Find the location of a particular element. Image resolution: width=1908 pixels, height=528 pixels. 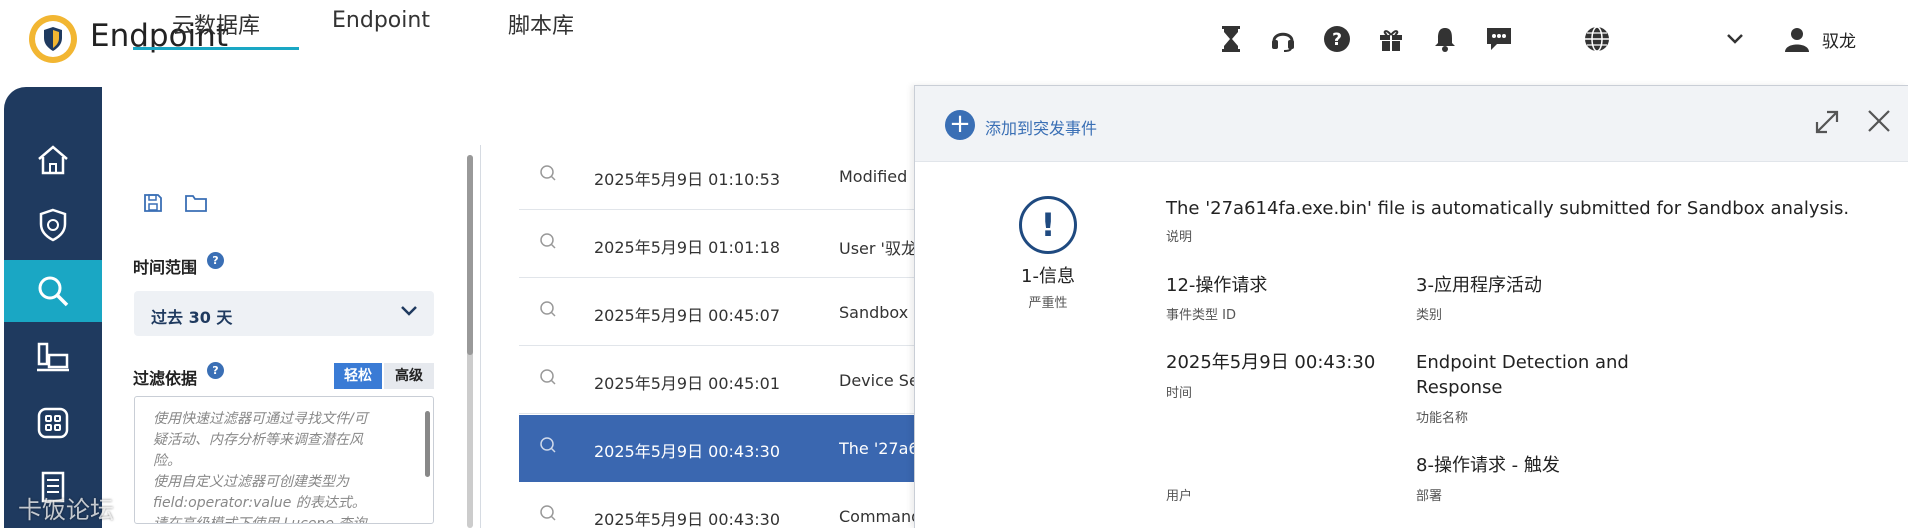

event-description: Device Sec is located at coordinates (879, 380).